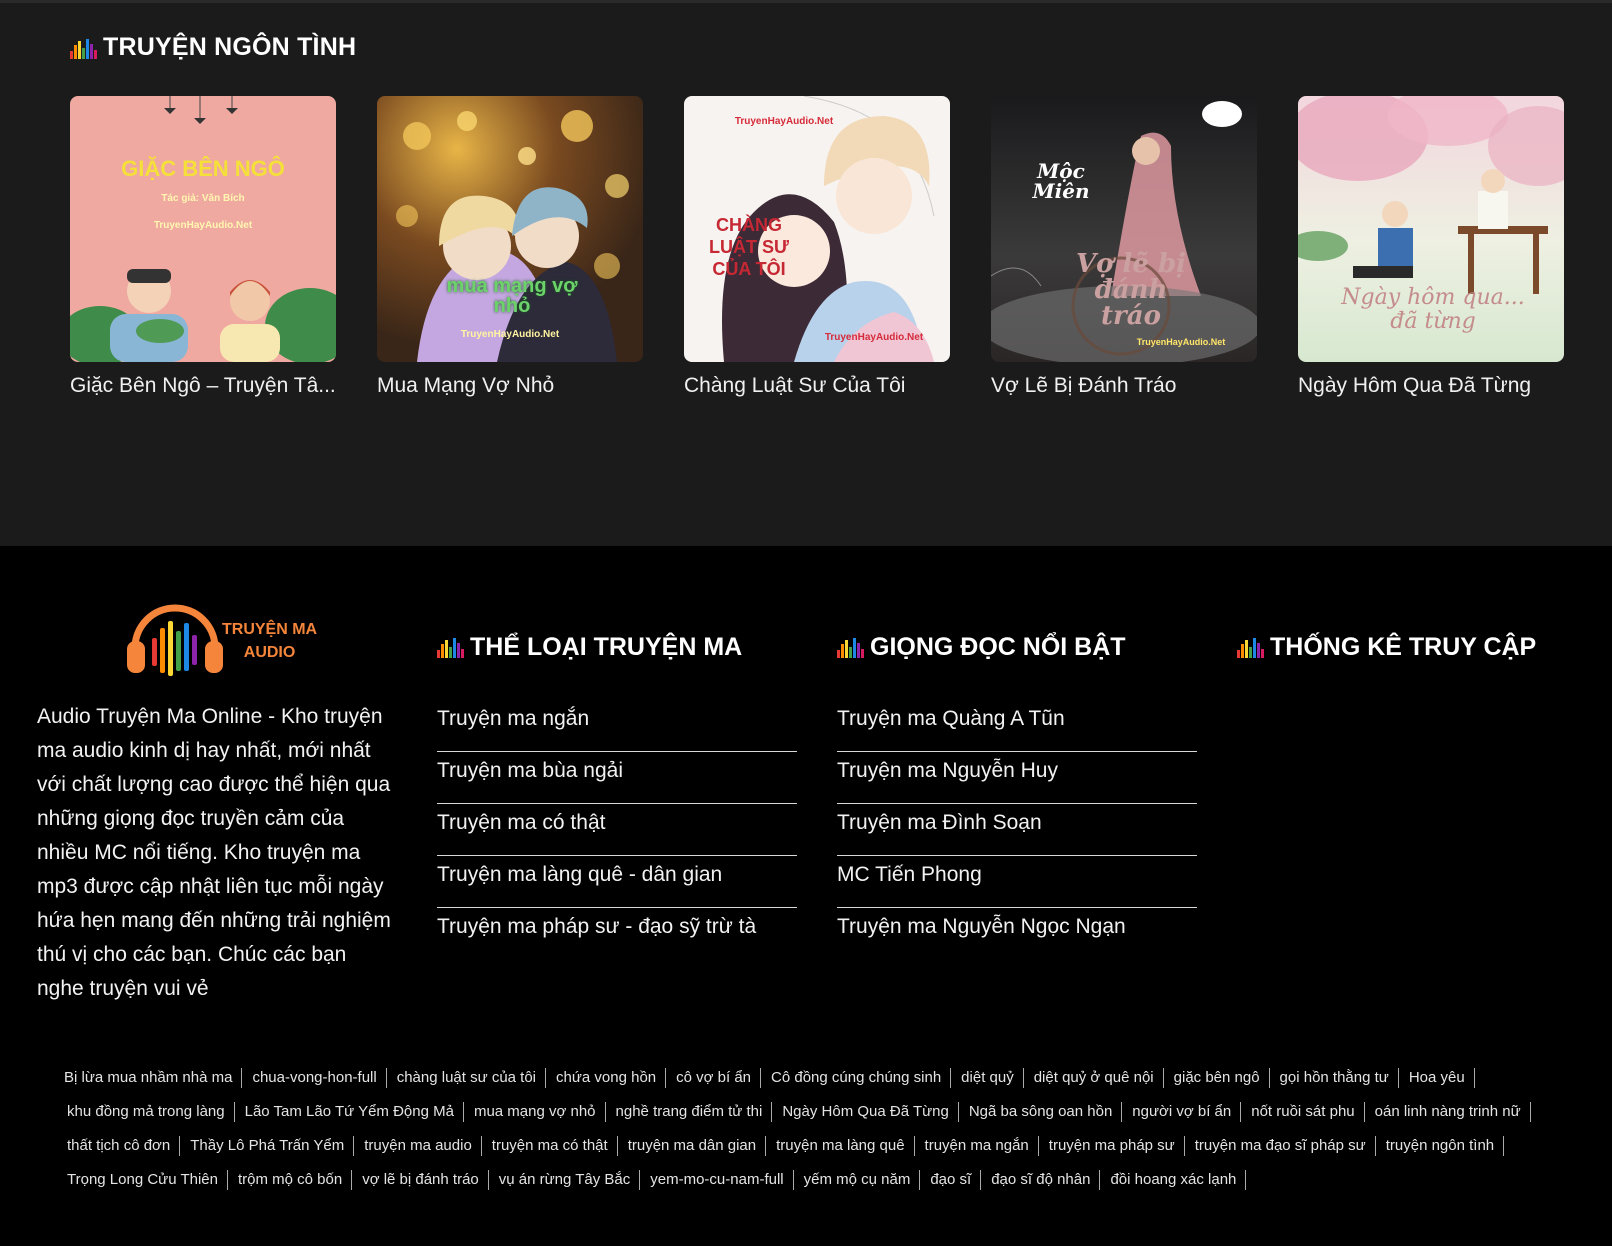 This screenshot has width=1612, height=1246. I want to click on tag-link: truyện ngôn tình, so click(1440, 1146).